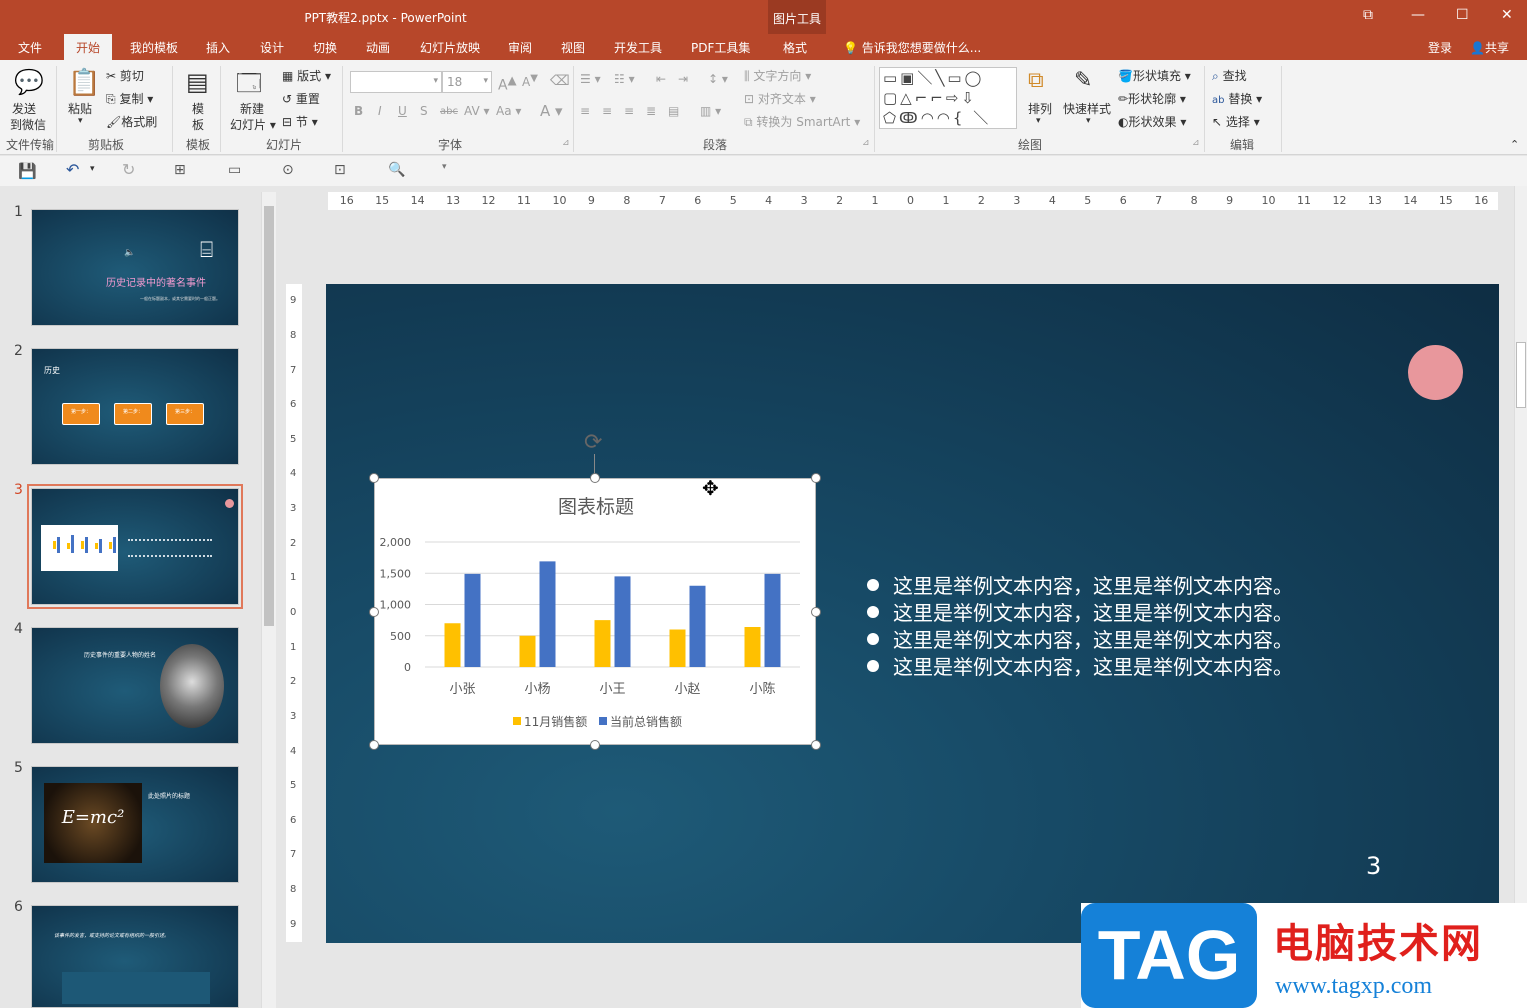  I want to click on resize-handle-n, so click(595, 478).